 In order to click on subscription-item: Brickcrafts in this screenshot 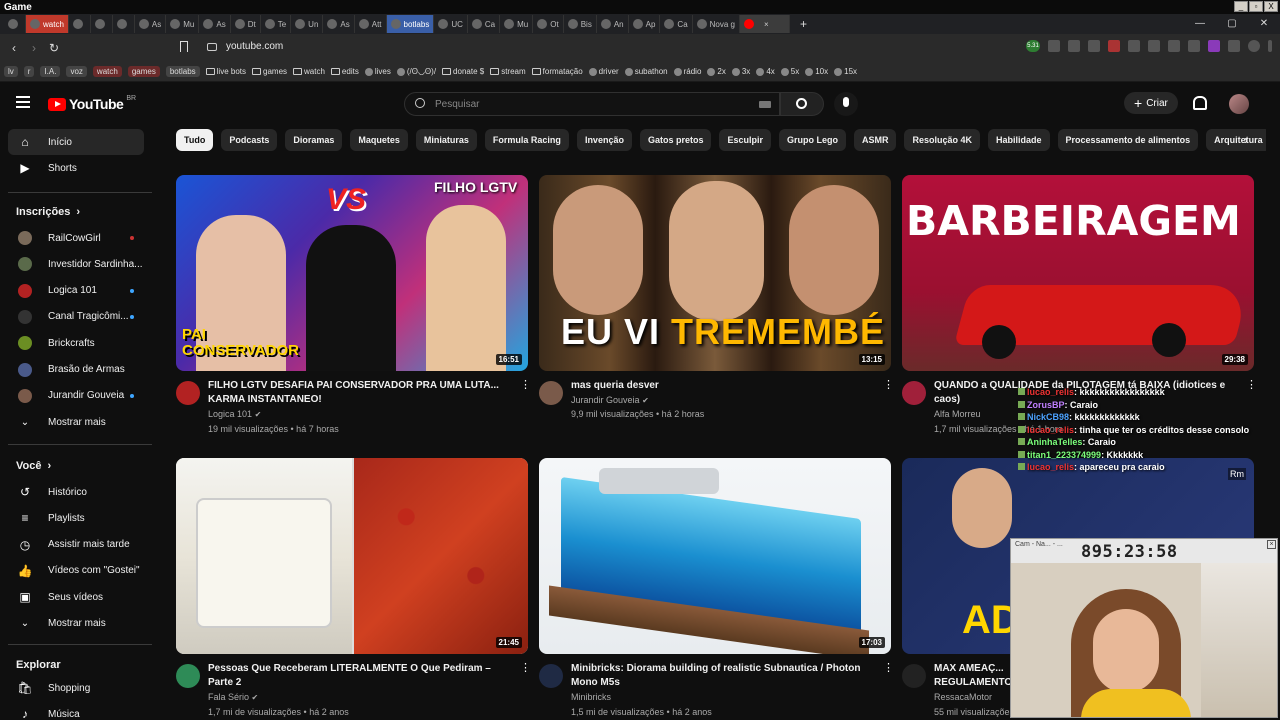, I will do `click(76, 343)`.